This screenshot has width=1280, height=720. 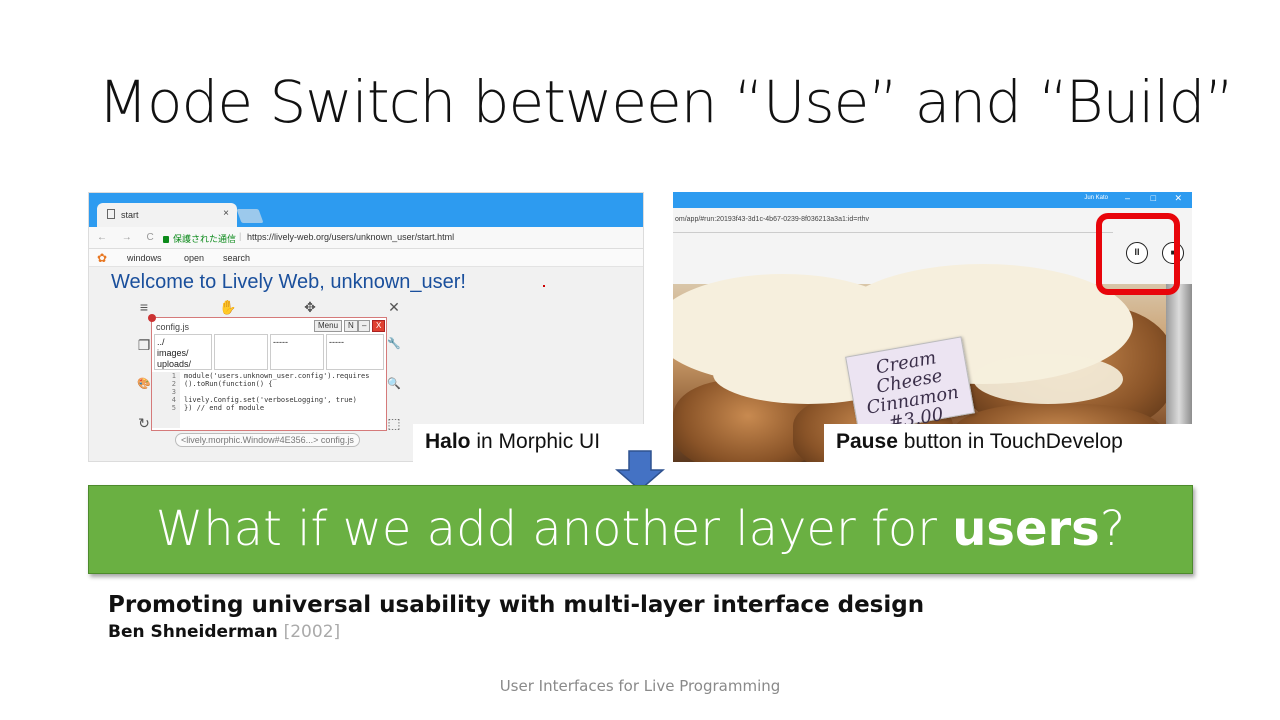 What do you see at coordinates (394, 307) in the screenshot?
I see `halo-close-icon: ✕` at bounding box center [394, 307].